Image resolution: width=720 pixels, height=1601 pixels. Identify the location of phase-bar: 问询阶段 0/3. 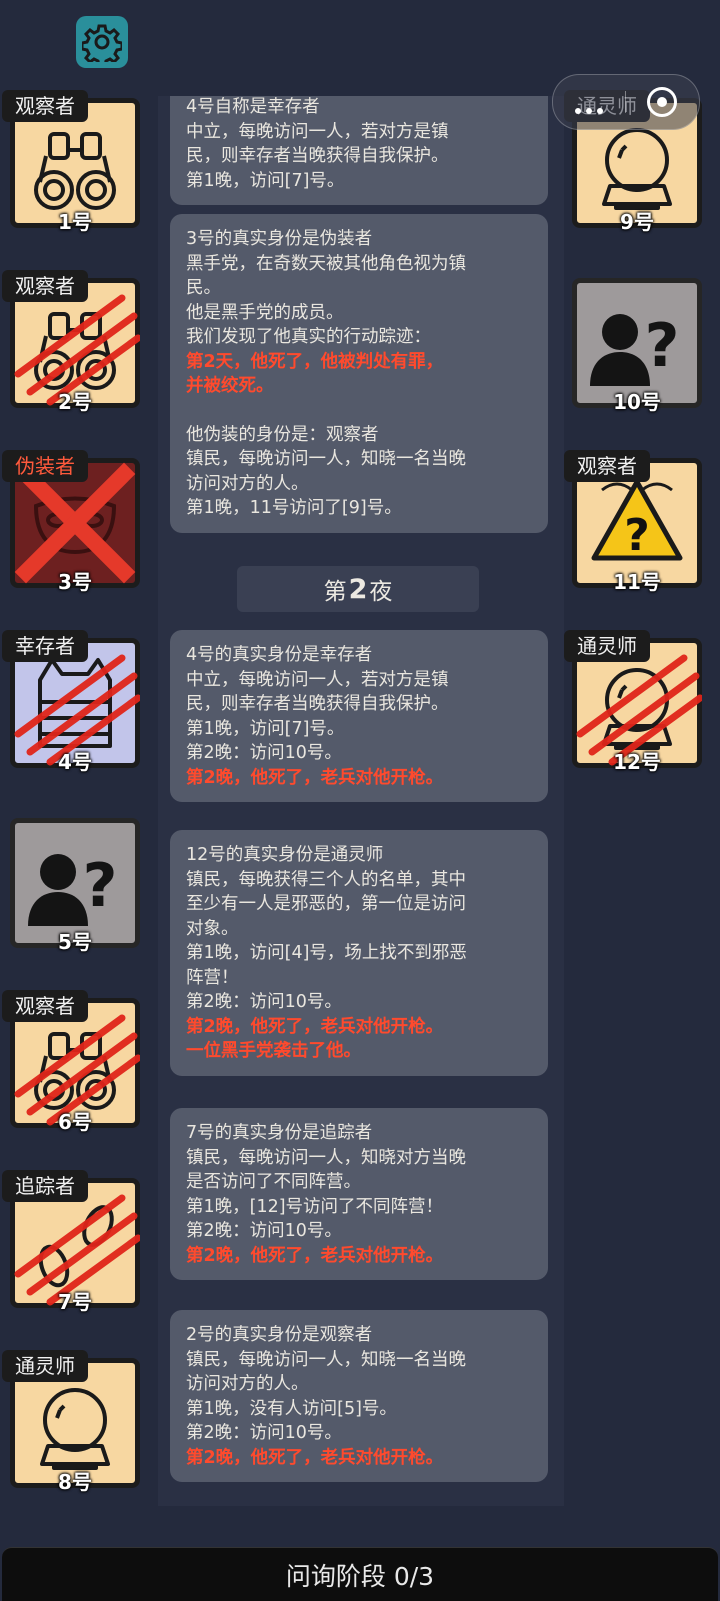
(360, 1574).